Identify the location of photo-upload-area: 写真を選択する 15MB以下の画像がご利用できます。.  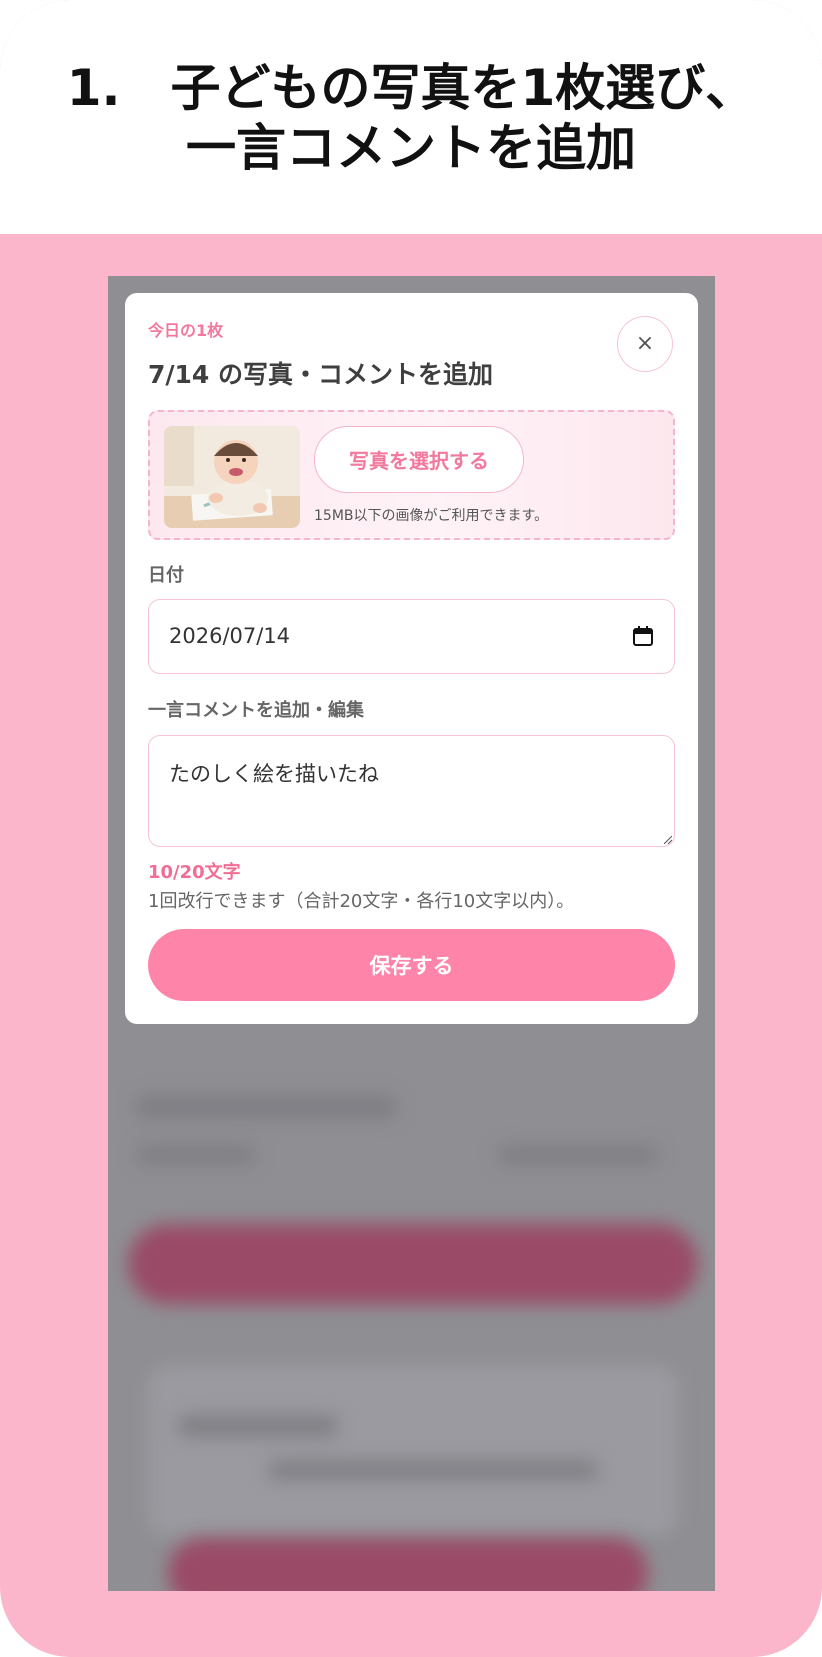
(411, 475).